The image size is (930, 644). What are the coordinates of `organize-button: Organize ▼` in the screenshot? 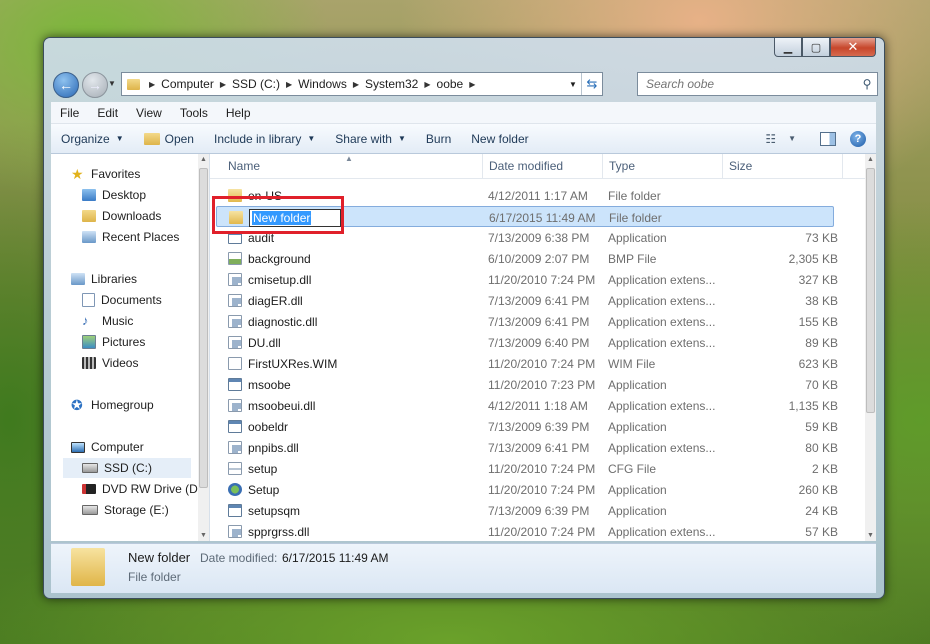 It's located at (92, 139).